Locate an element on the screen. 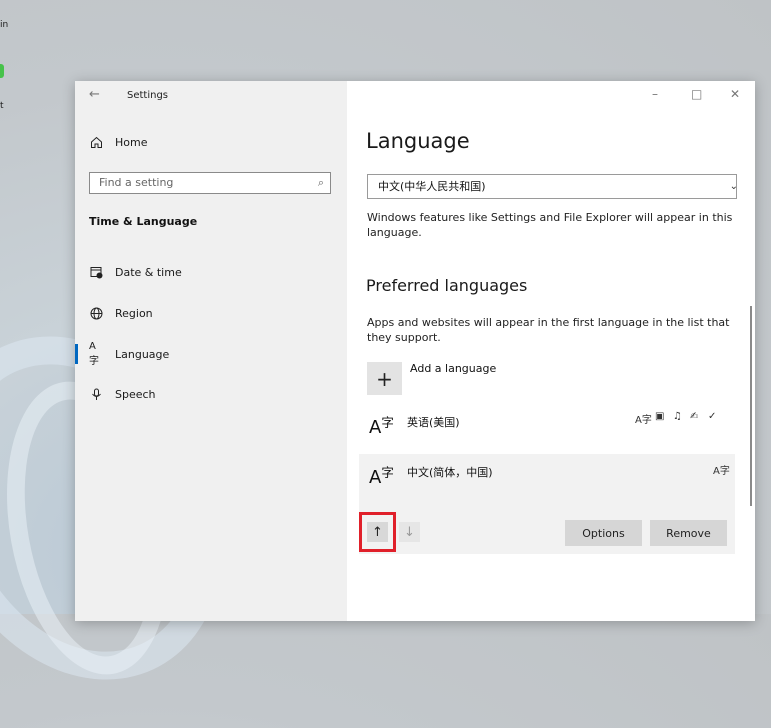 The image size is (771, 728). active-indicator is located at coordinates (76, 354).